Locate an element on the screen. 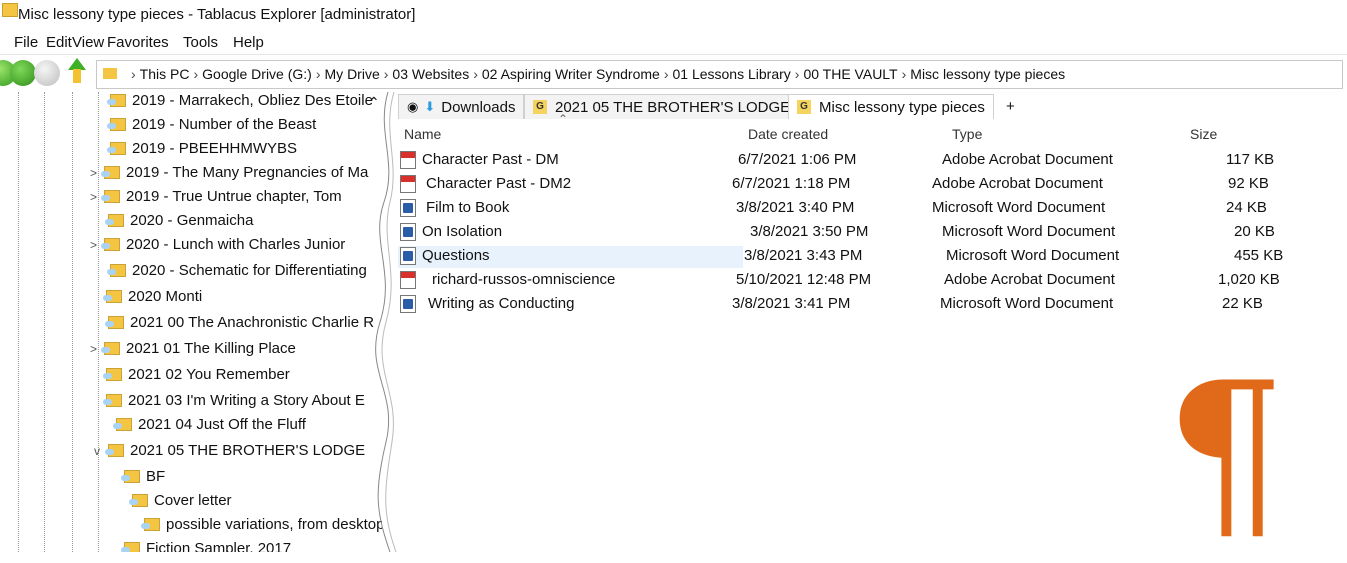  file-date: 3/8/2021 3:43 PM is located at coordinates (803, 255).